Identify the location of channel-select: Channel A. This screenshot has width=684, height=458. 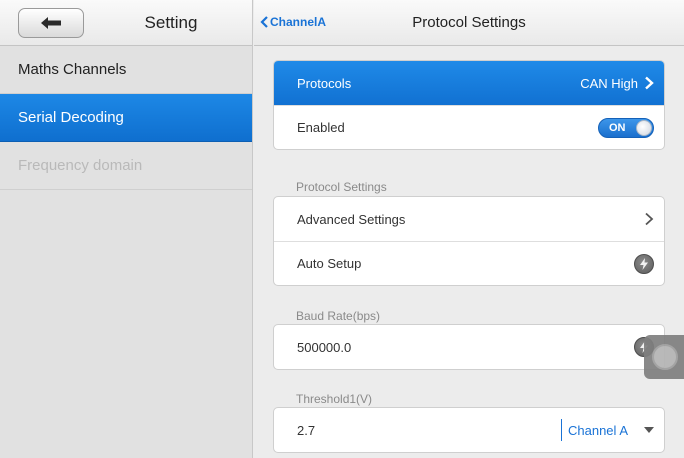
(607, 430).